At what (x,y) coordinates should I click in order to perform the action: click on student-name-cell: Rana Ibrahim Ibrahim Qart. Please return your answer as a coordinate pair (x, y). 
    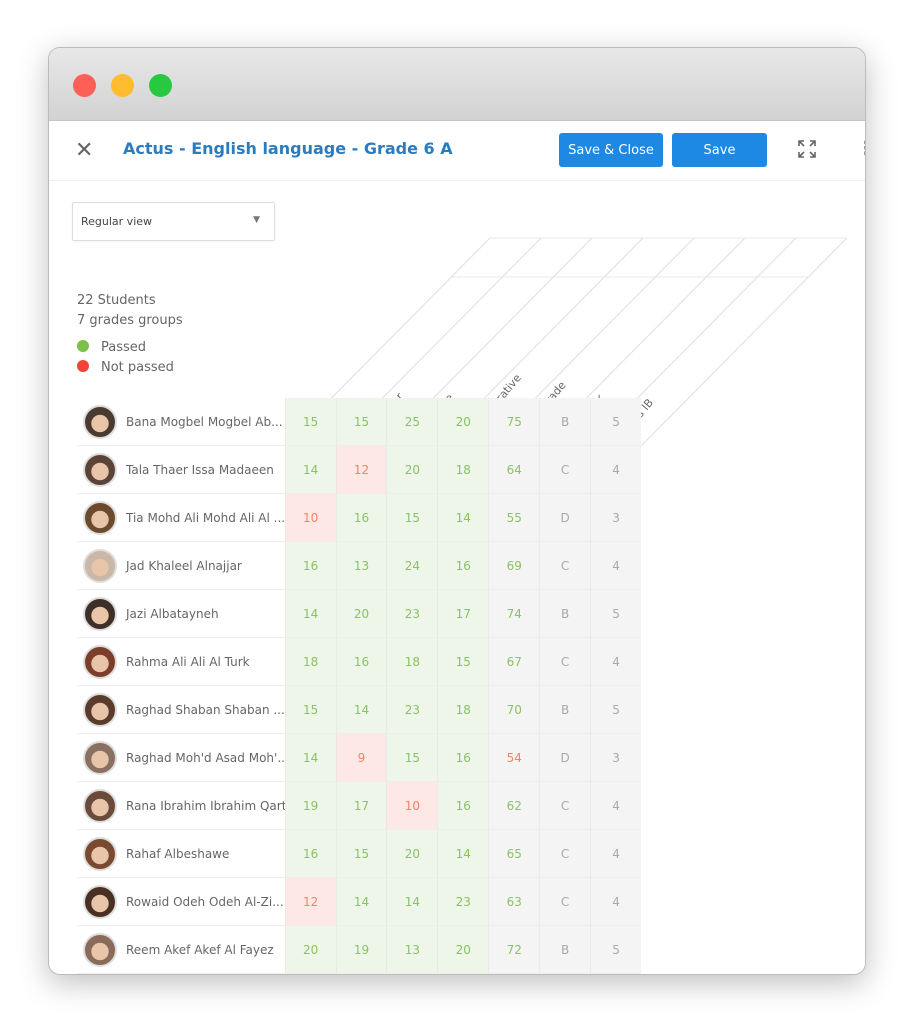
    Looking at the image, I should click on (181, 805).